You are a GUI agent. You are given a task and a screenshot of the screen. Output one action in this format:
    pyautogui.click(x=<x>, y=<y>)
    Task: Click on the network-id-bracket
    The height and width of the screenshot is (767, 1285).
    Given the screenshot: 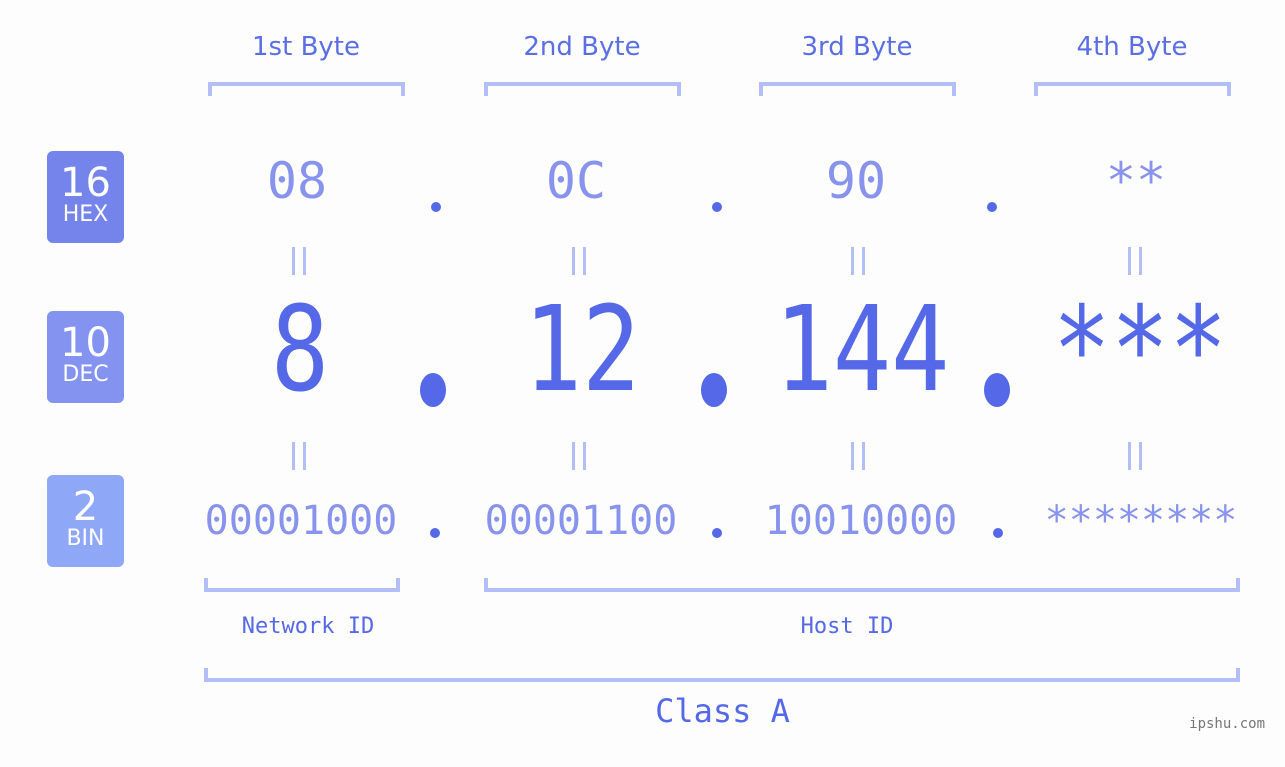 What is the action you would take?
    pyautogui.click(x=302, y=585)
    